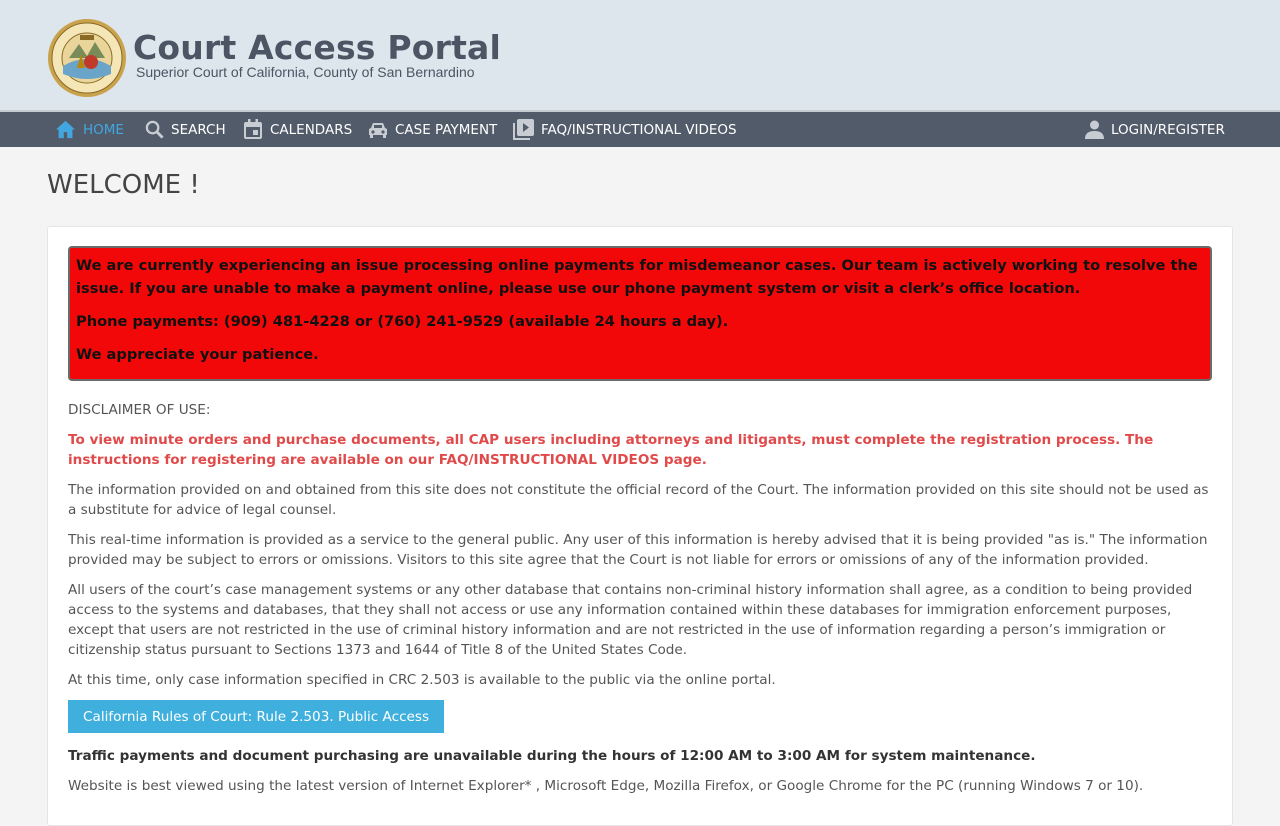  I want to click on california-court-seal-icon, so click(87, 58).